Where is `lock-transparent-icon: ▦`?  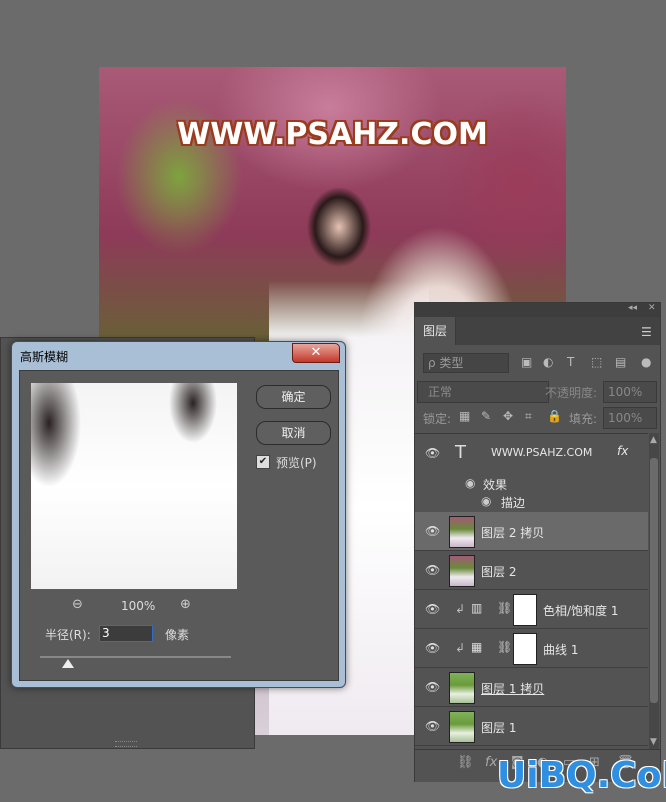
lock-transparent-icon: ▦ is located at coordinates (464, 416).